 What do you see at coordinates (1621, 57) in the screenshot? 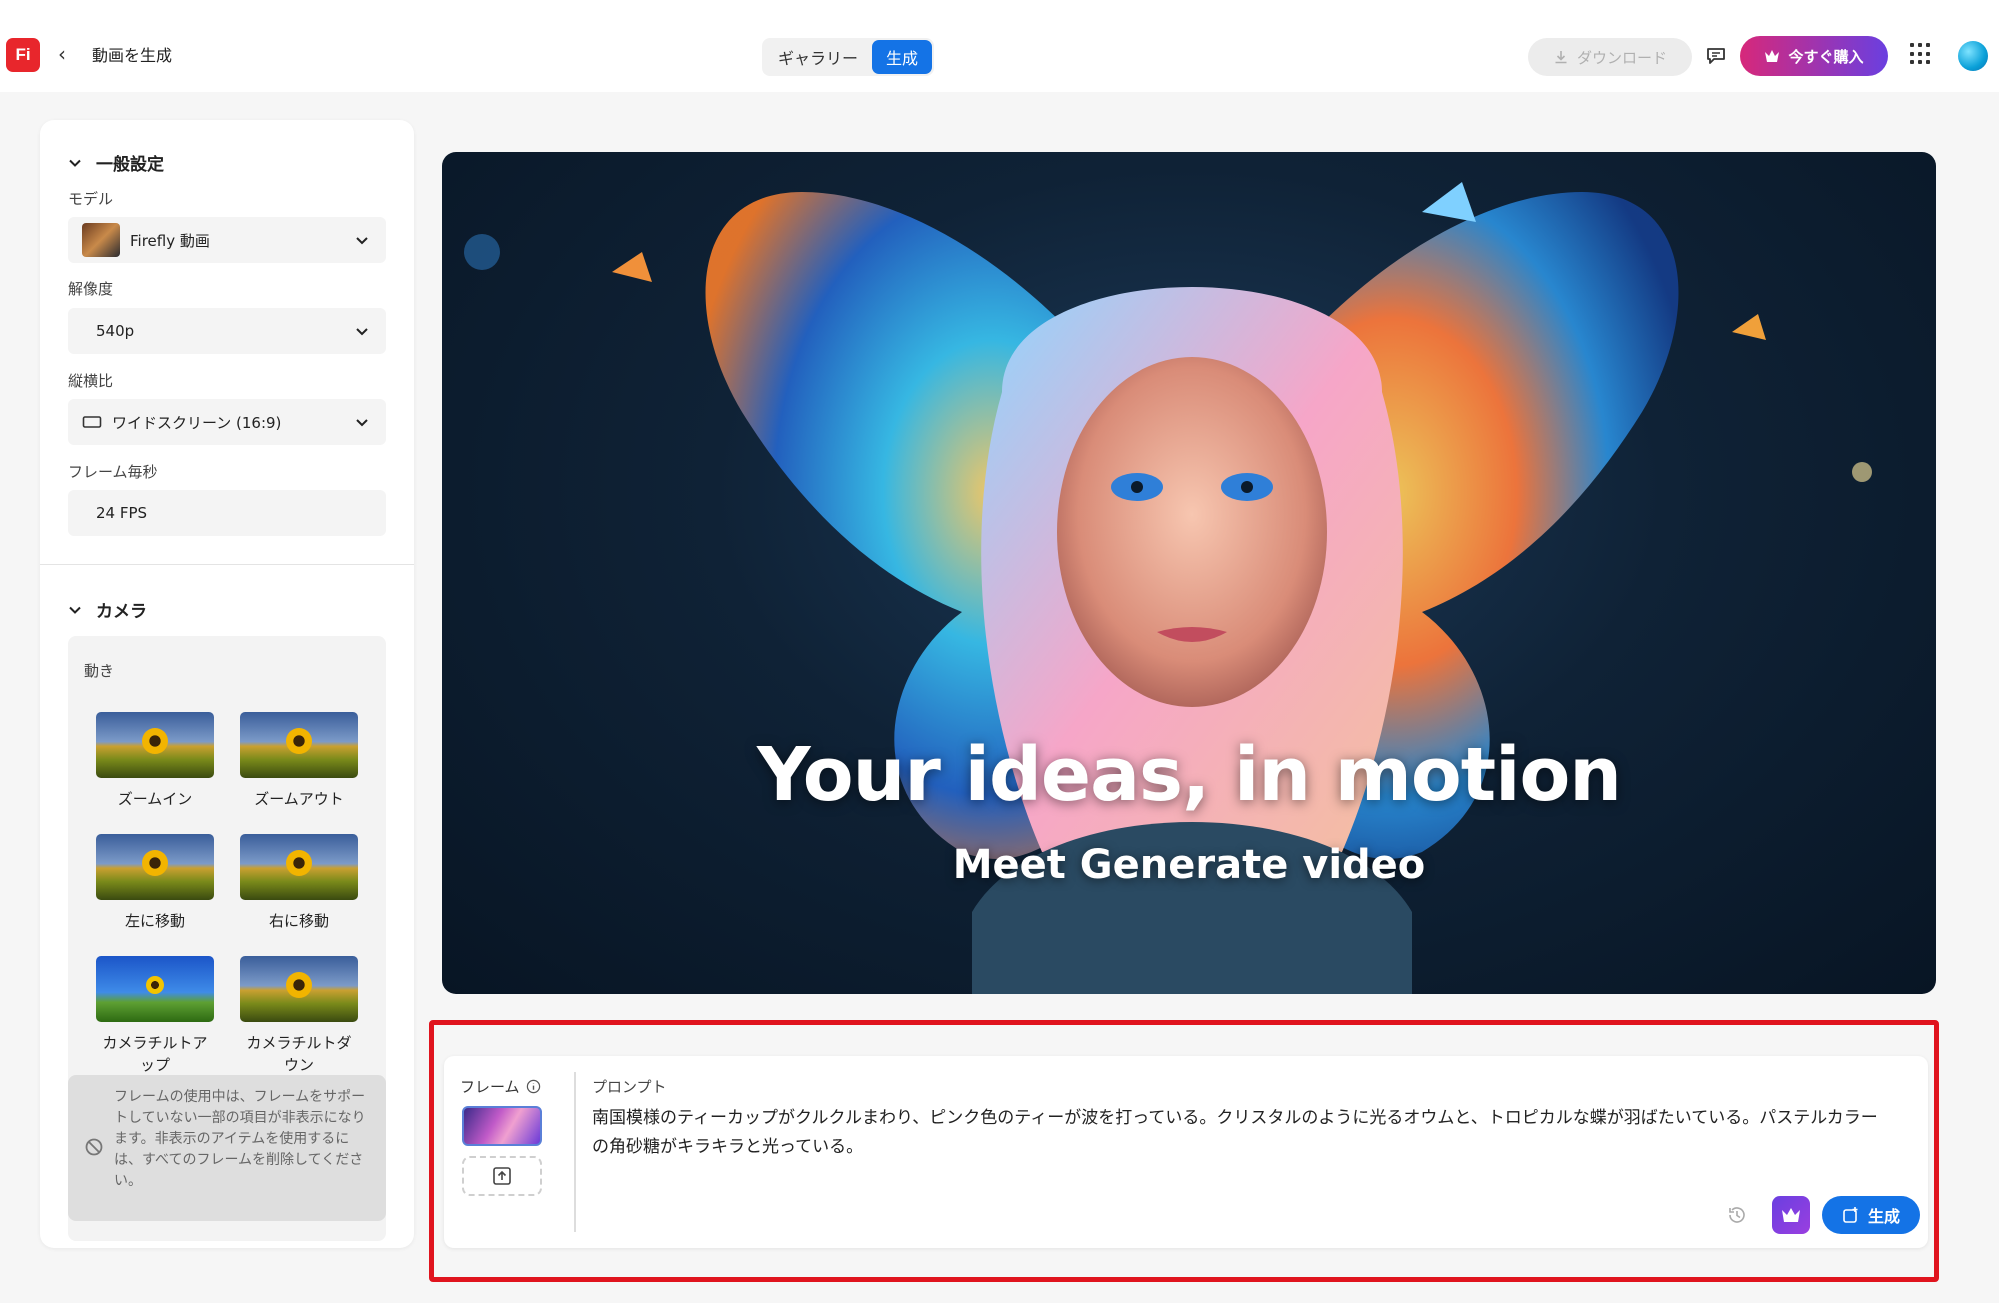
I see `download-label: ダウンロード` at bounding box center [1621, 57].